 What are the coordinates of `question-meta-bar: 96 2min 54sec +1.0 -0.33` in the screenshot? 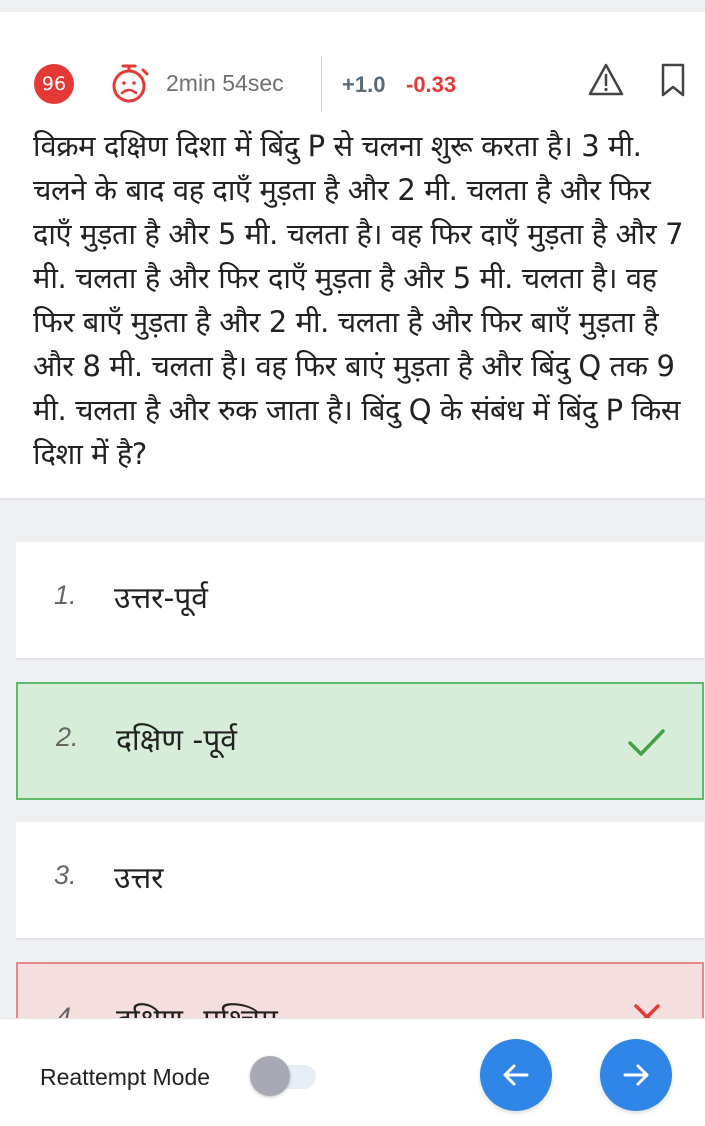 It's located at (352, 83).